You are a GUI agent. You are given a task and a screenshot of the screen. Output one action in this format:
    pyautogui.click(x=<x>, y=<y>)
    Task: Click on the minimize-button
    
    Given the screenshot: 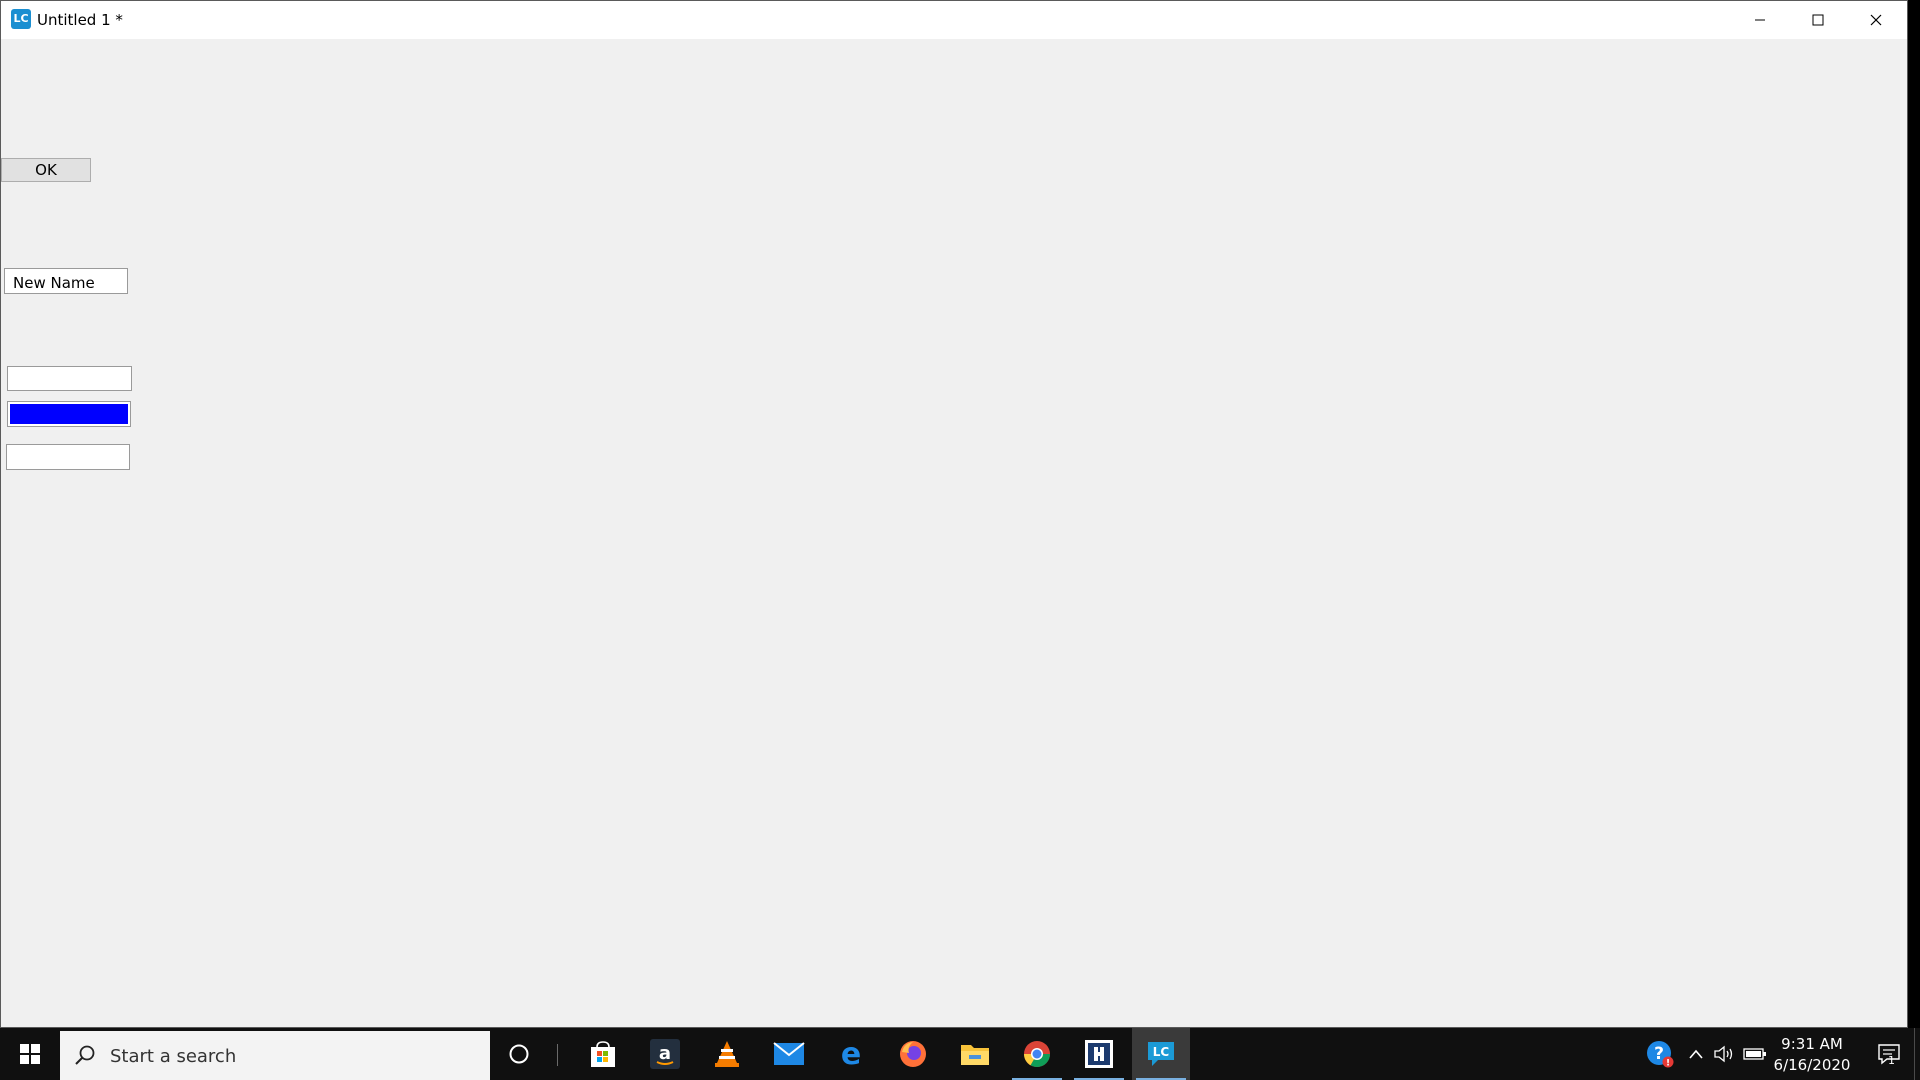 What is the action you would take?
    pyautogui.click(x=1760, y=20)
    